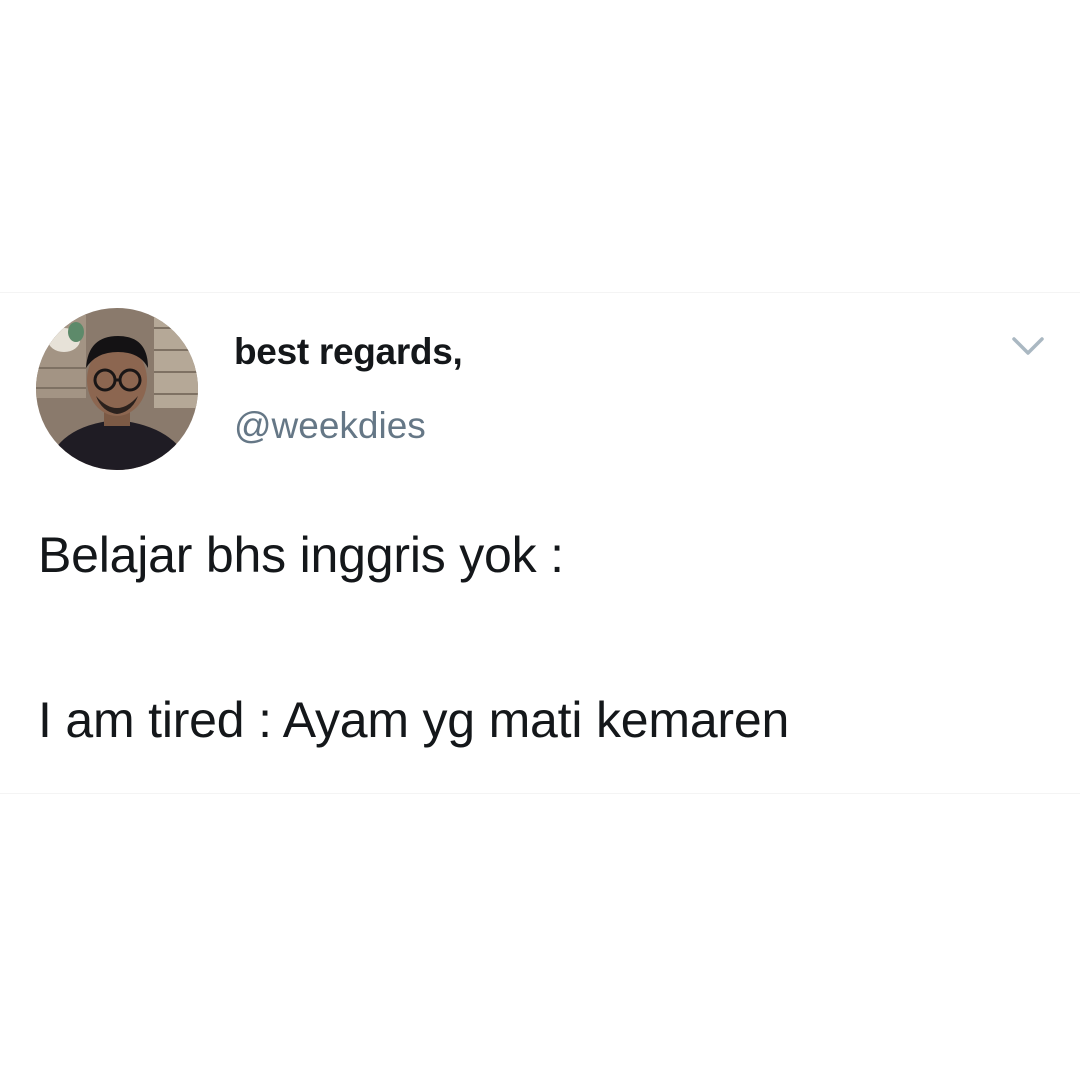  Describe the element at coordinates (1028, 346) in the screenshot. I see `chevron-down-icon` at that location.